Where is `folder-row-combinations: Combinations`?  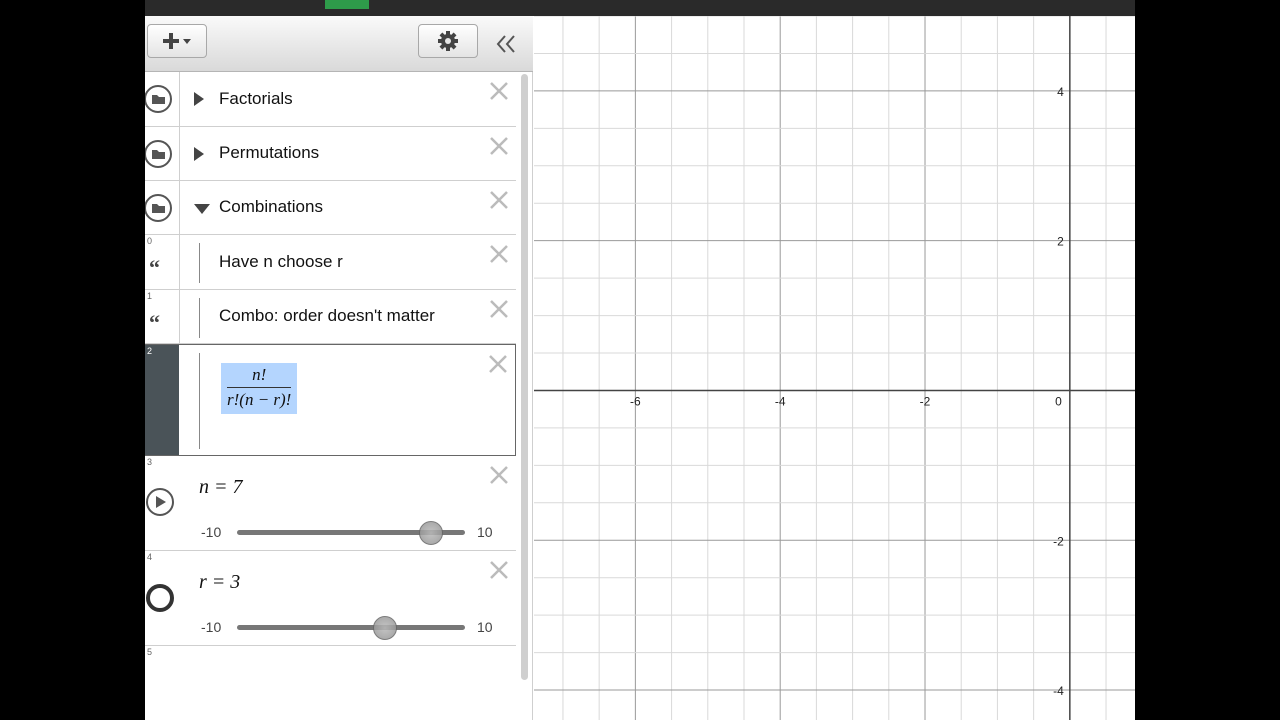
folder-row-combinations: Combinations is located at coordinates (330, 208).